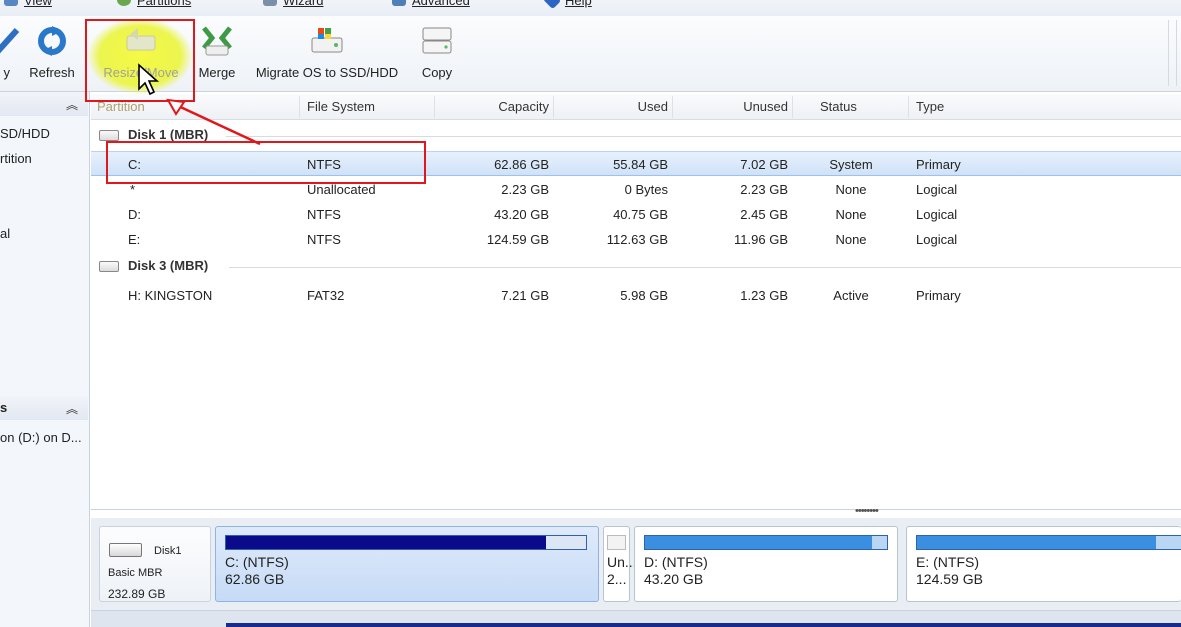 The width and height of the screenshot is (1181, 627). Describe the element at coordinates (764, 214) in the screenshot. I see `cell-unused: 2.45 GB` at that location.